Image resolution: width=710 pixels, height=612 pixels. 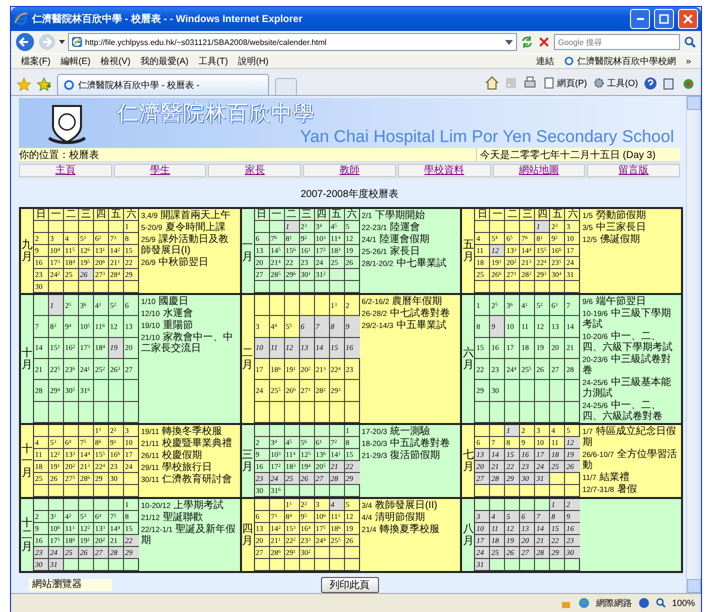 I want to click on link: 仁濟醫院林百欣中學校網, so click(x=620, y=61).